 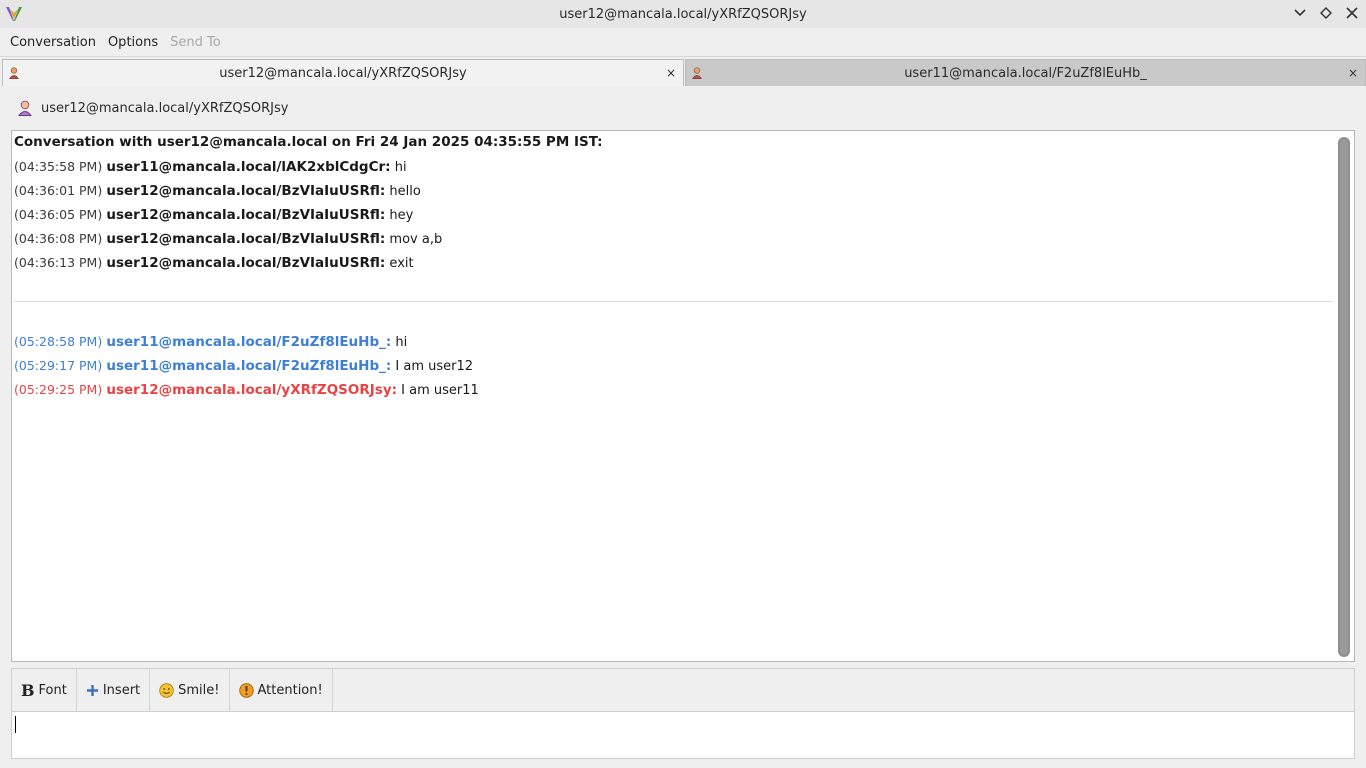 What do you see at coordinates (58, 389) in the screenshot?
I see `message-time: (05:29:25 PM)` at bounding box center [58, 389].